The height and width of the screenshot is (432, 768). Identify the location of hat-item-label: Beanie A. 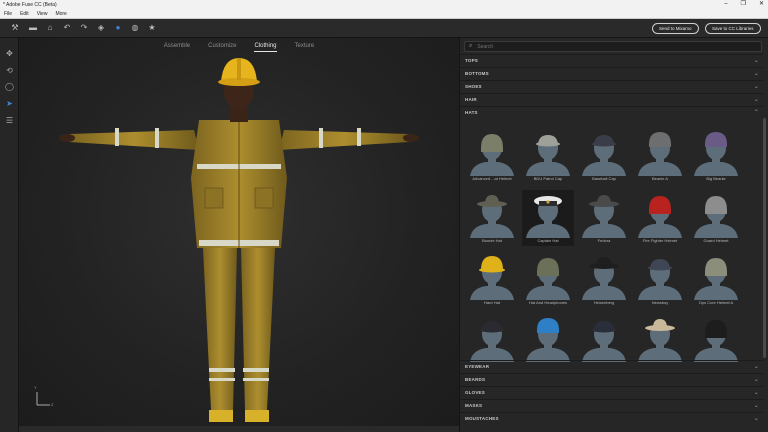
(659, 178).